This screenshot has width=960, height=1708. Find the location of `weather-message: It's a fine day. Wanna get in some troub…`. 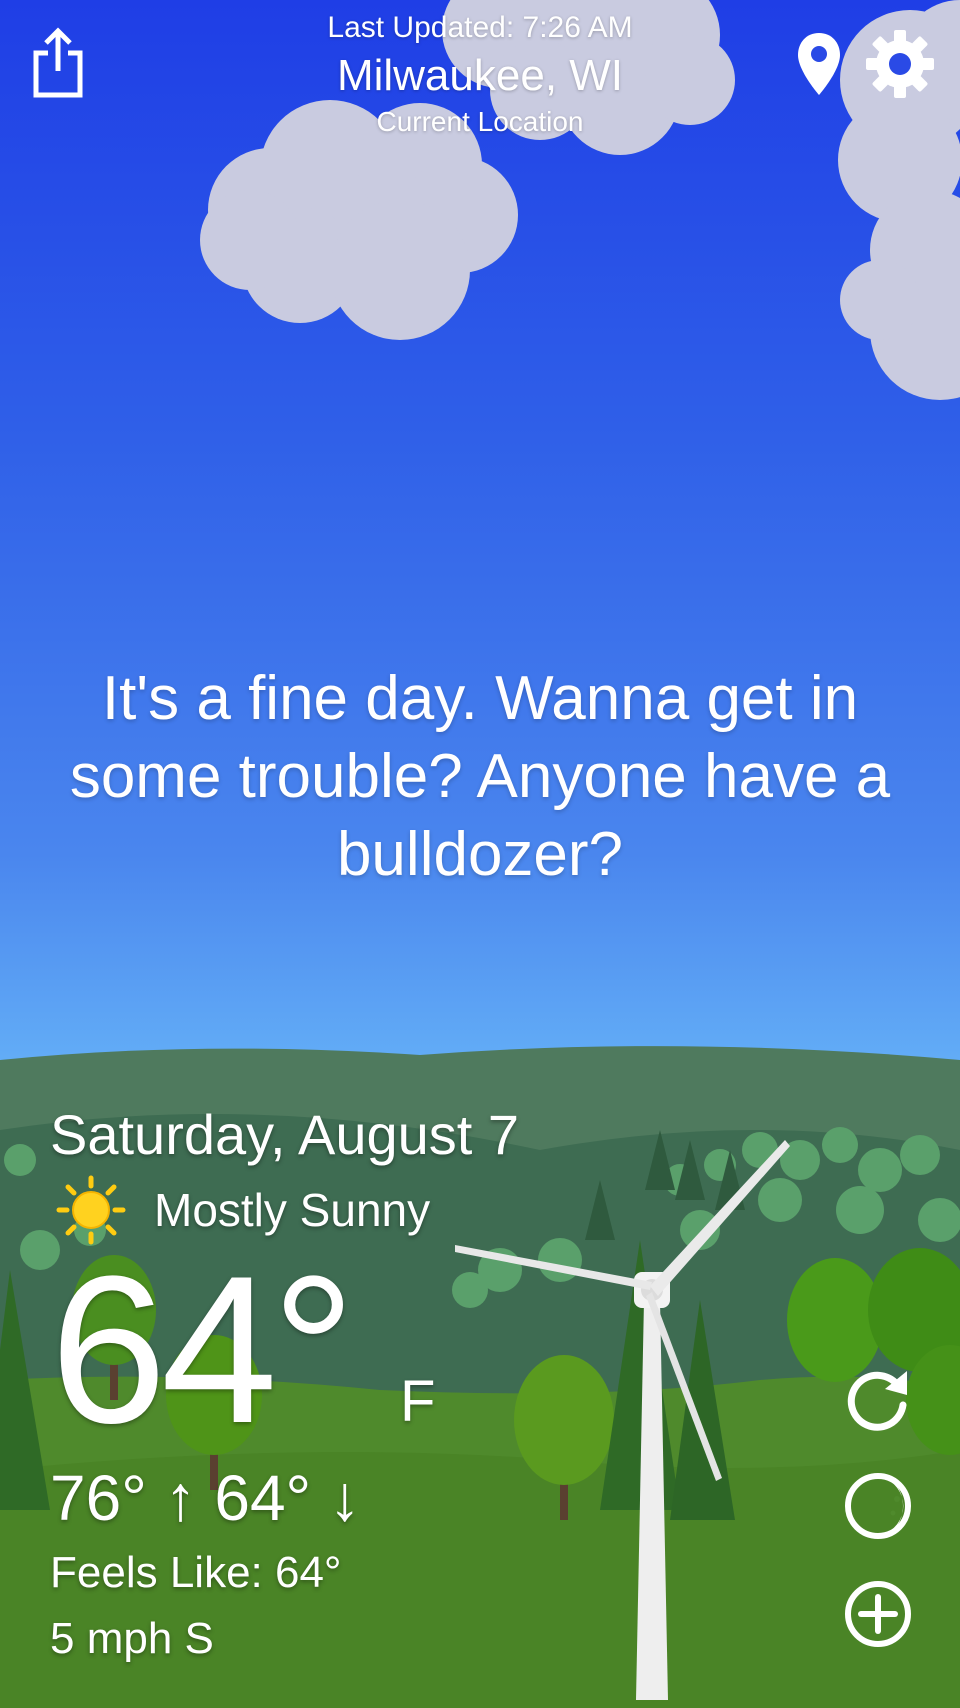

weather-message: It's a fine day. Wanna get in some troub… is located at coordinates (480, 776).